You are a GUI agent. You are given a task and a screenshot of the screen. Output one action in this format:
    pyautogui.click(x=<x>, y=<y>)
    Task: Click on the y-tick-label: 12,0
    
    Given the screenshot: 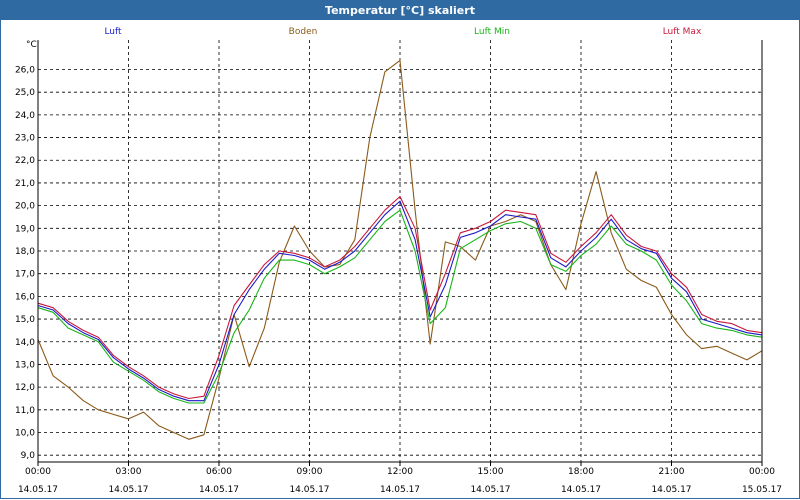 What is the action you would take?
    pyautogui.click(x=25, y=388)
    